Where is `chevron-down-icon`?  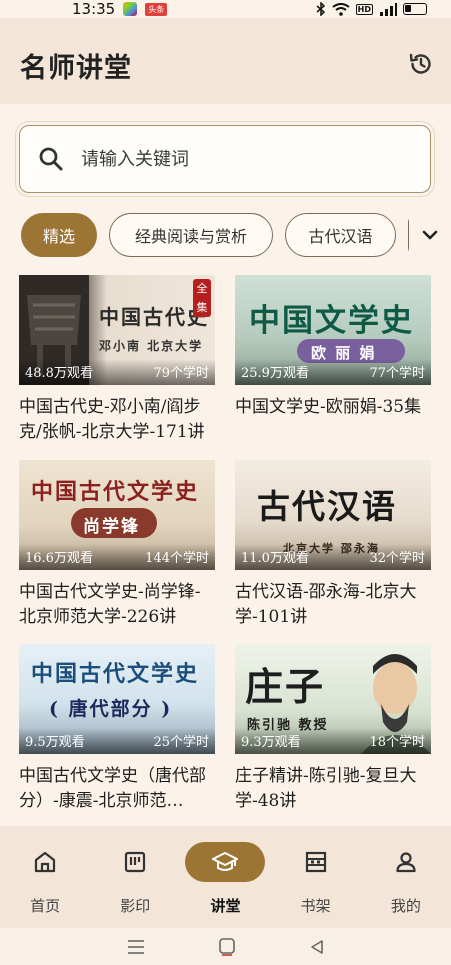
chevron-down-icon is located at coordinates (430, 235).